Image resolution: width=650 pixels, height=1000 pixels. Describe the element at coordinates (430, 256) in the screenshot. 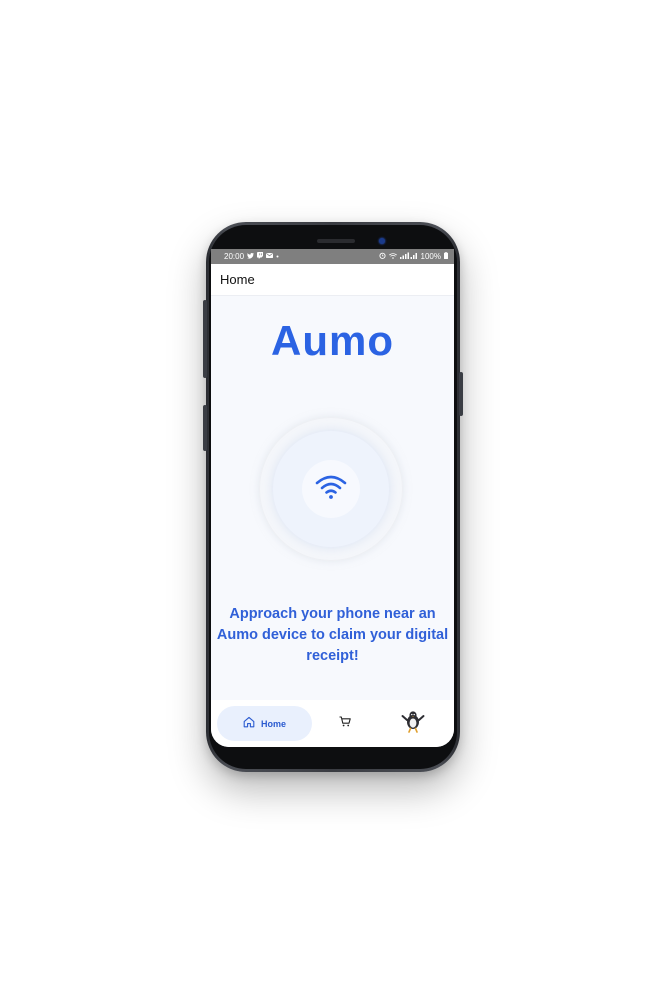

I see `battery-percent: 100%` at that location.